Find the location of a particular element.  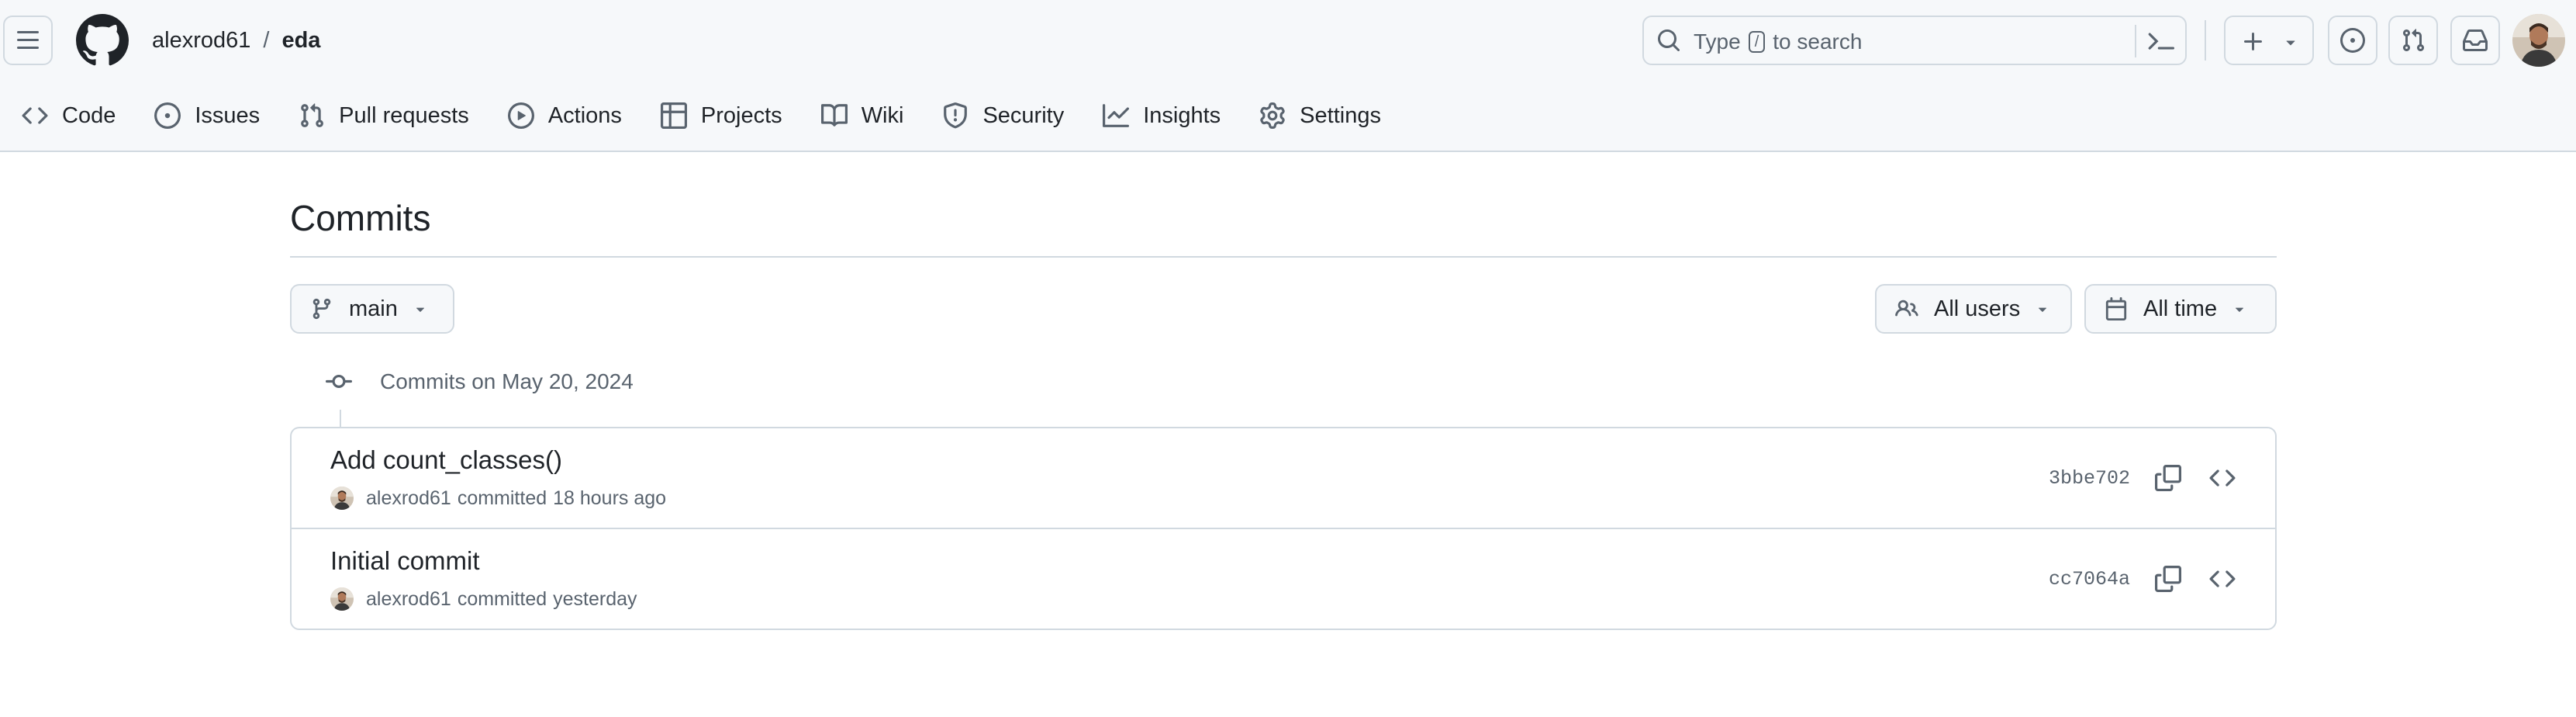

timeline-line is located at coordinates (340, 419).